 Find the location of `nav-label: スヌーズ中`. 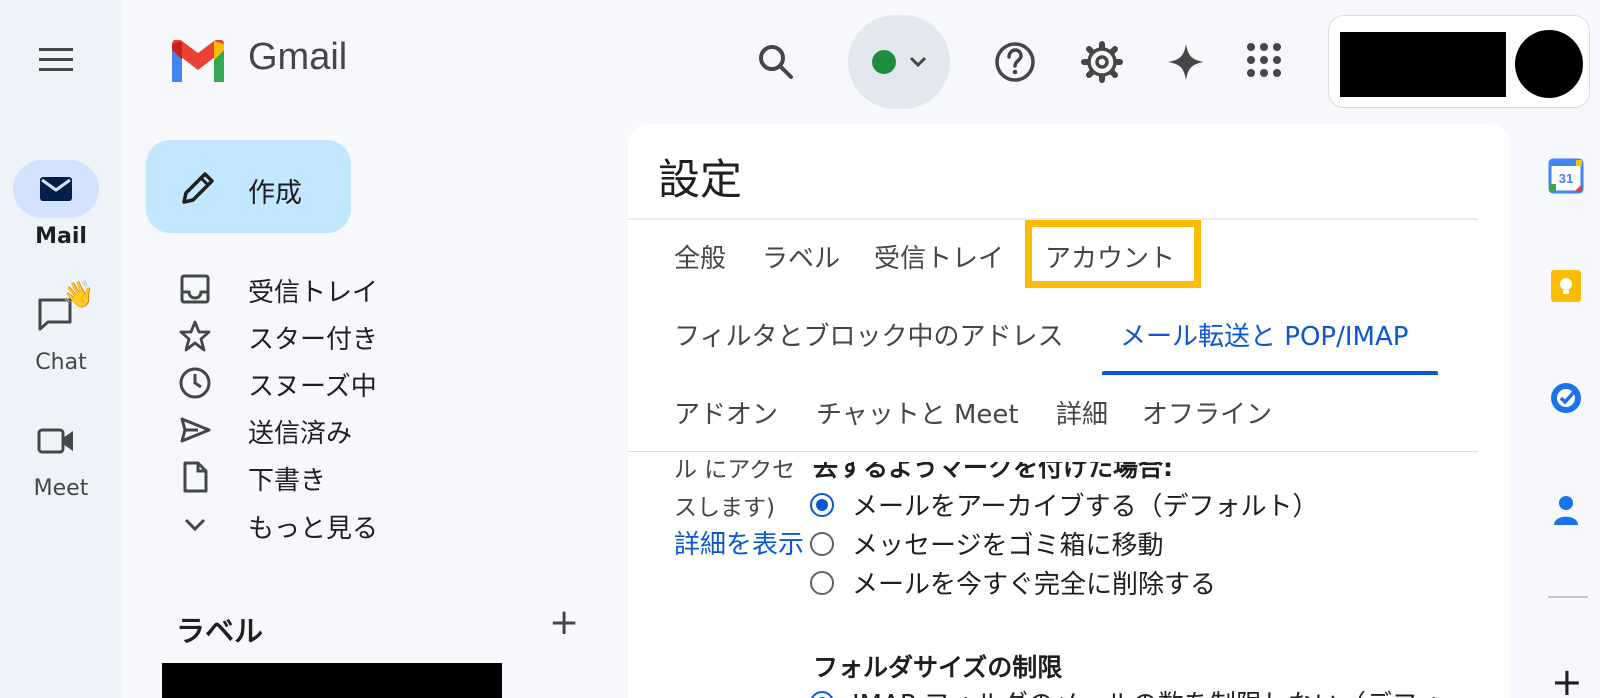

nav-label: スヌーズ中 is located at coordinates (312, 387).